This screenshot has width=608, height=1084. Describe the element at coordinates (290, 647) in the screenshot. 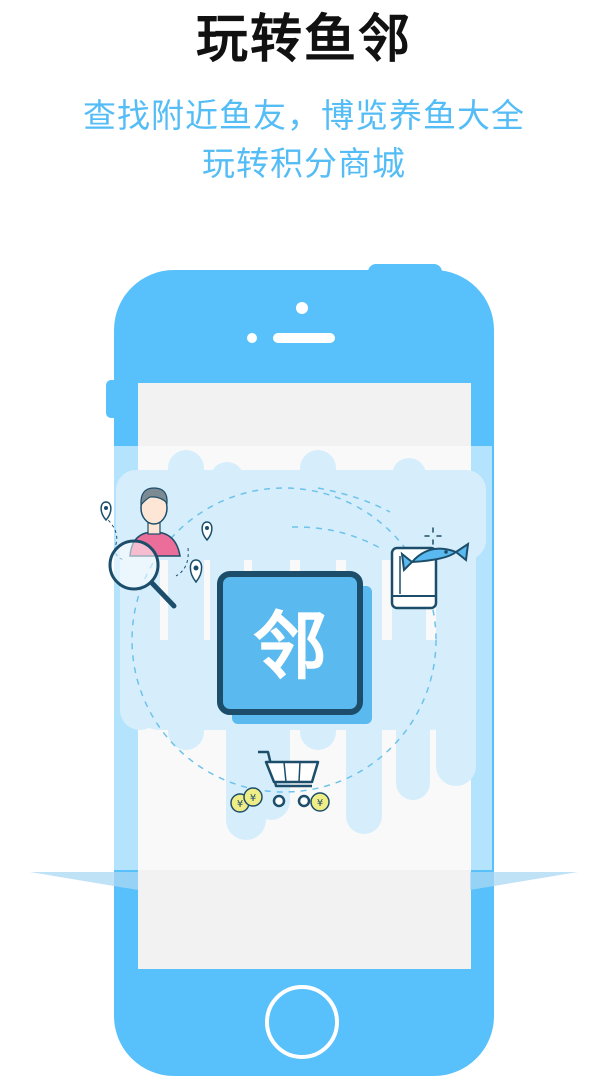

I see `logo-glyph: 邻` at that location.